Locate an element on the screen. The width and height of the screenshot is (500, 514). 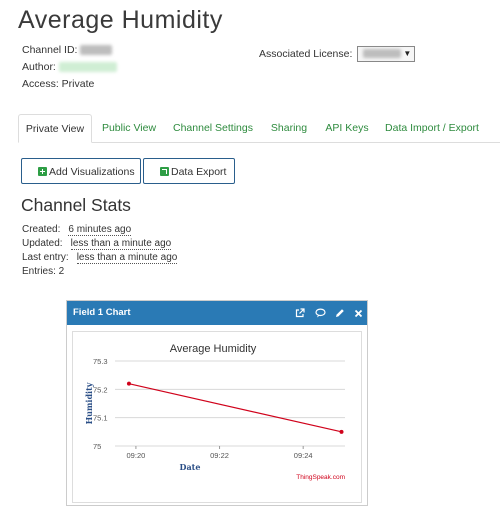
associated-license: Associated License: ▼ is located at coordinates (337, 54).